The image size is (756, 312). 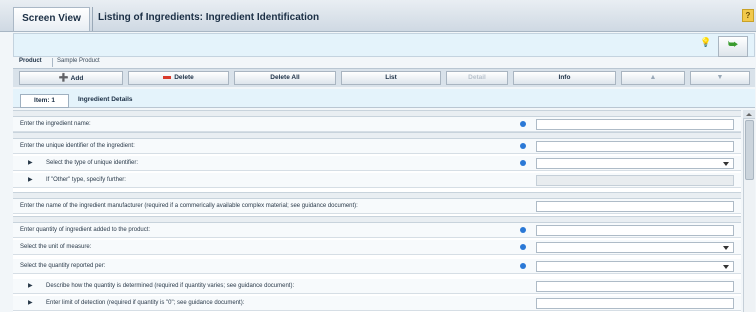 I want to click on product-line: Product Sample Product, so click(x=384, y=62).